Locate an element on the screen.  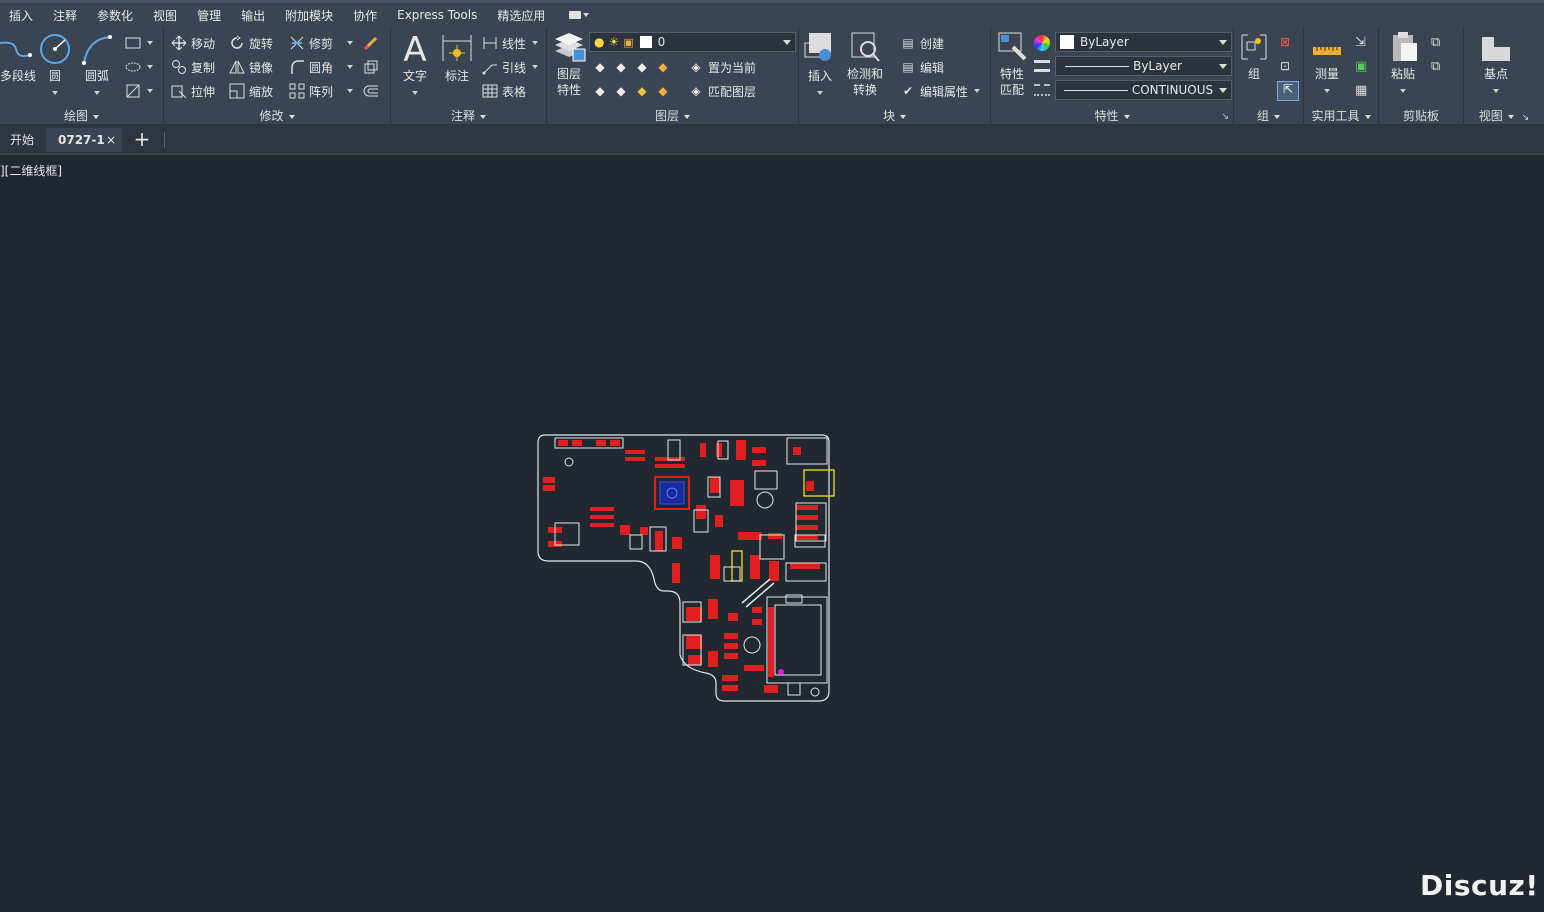
arc-dropdown-icon is located at coordinates (97, 93).